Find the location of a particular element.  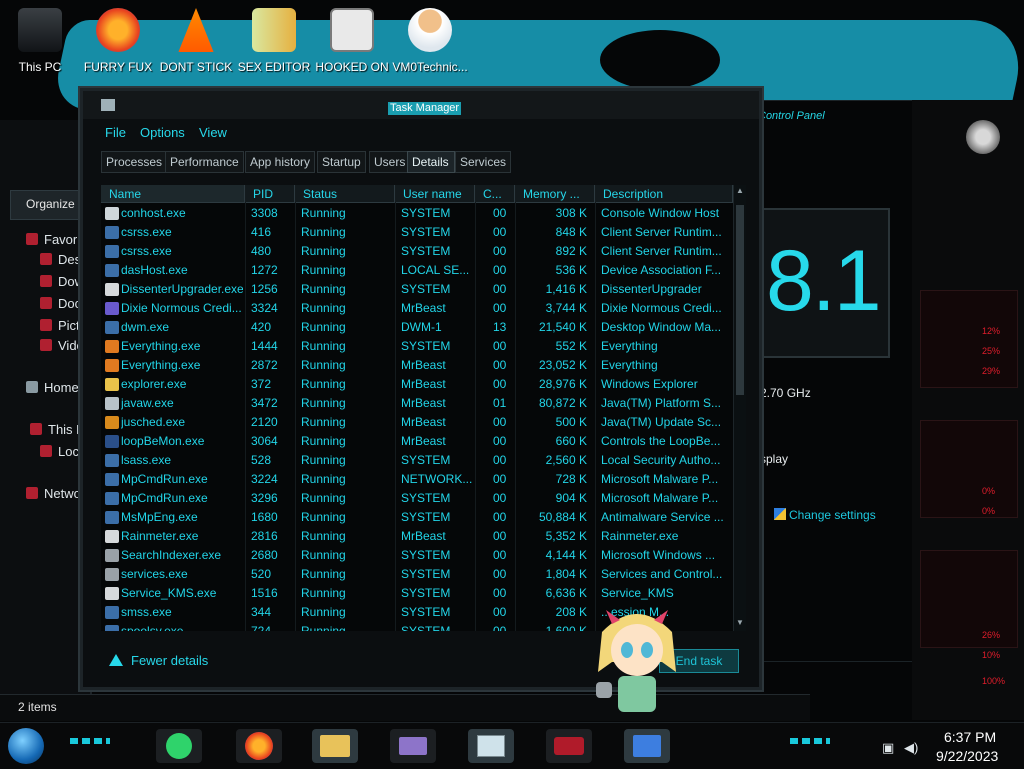

taskbar-app-control-panel is located at coordinates (413, 746).